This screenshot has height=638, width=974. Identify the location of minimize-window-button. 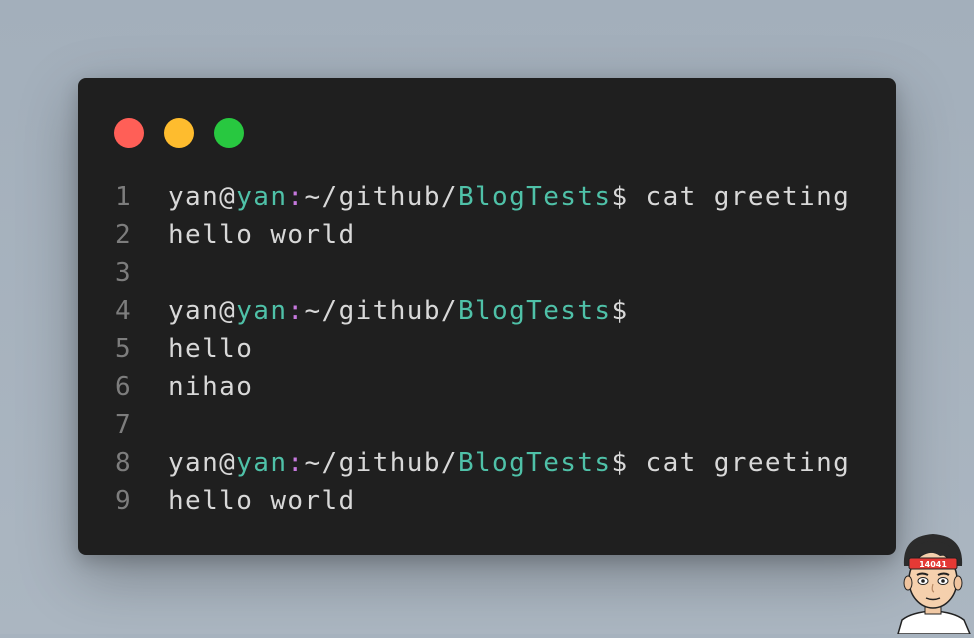
(179, 133).